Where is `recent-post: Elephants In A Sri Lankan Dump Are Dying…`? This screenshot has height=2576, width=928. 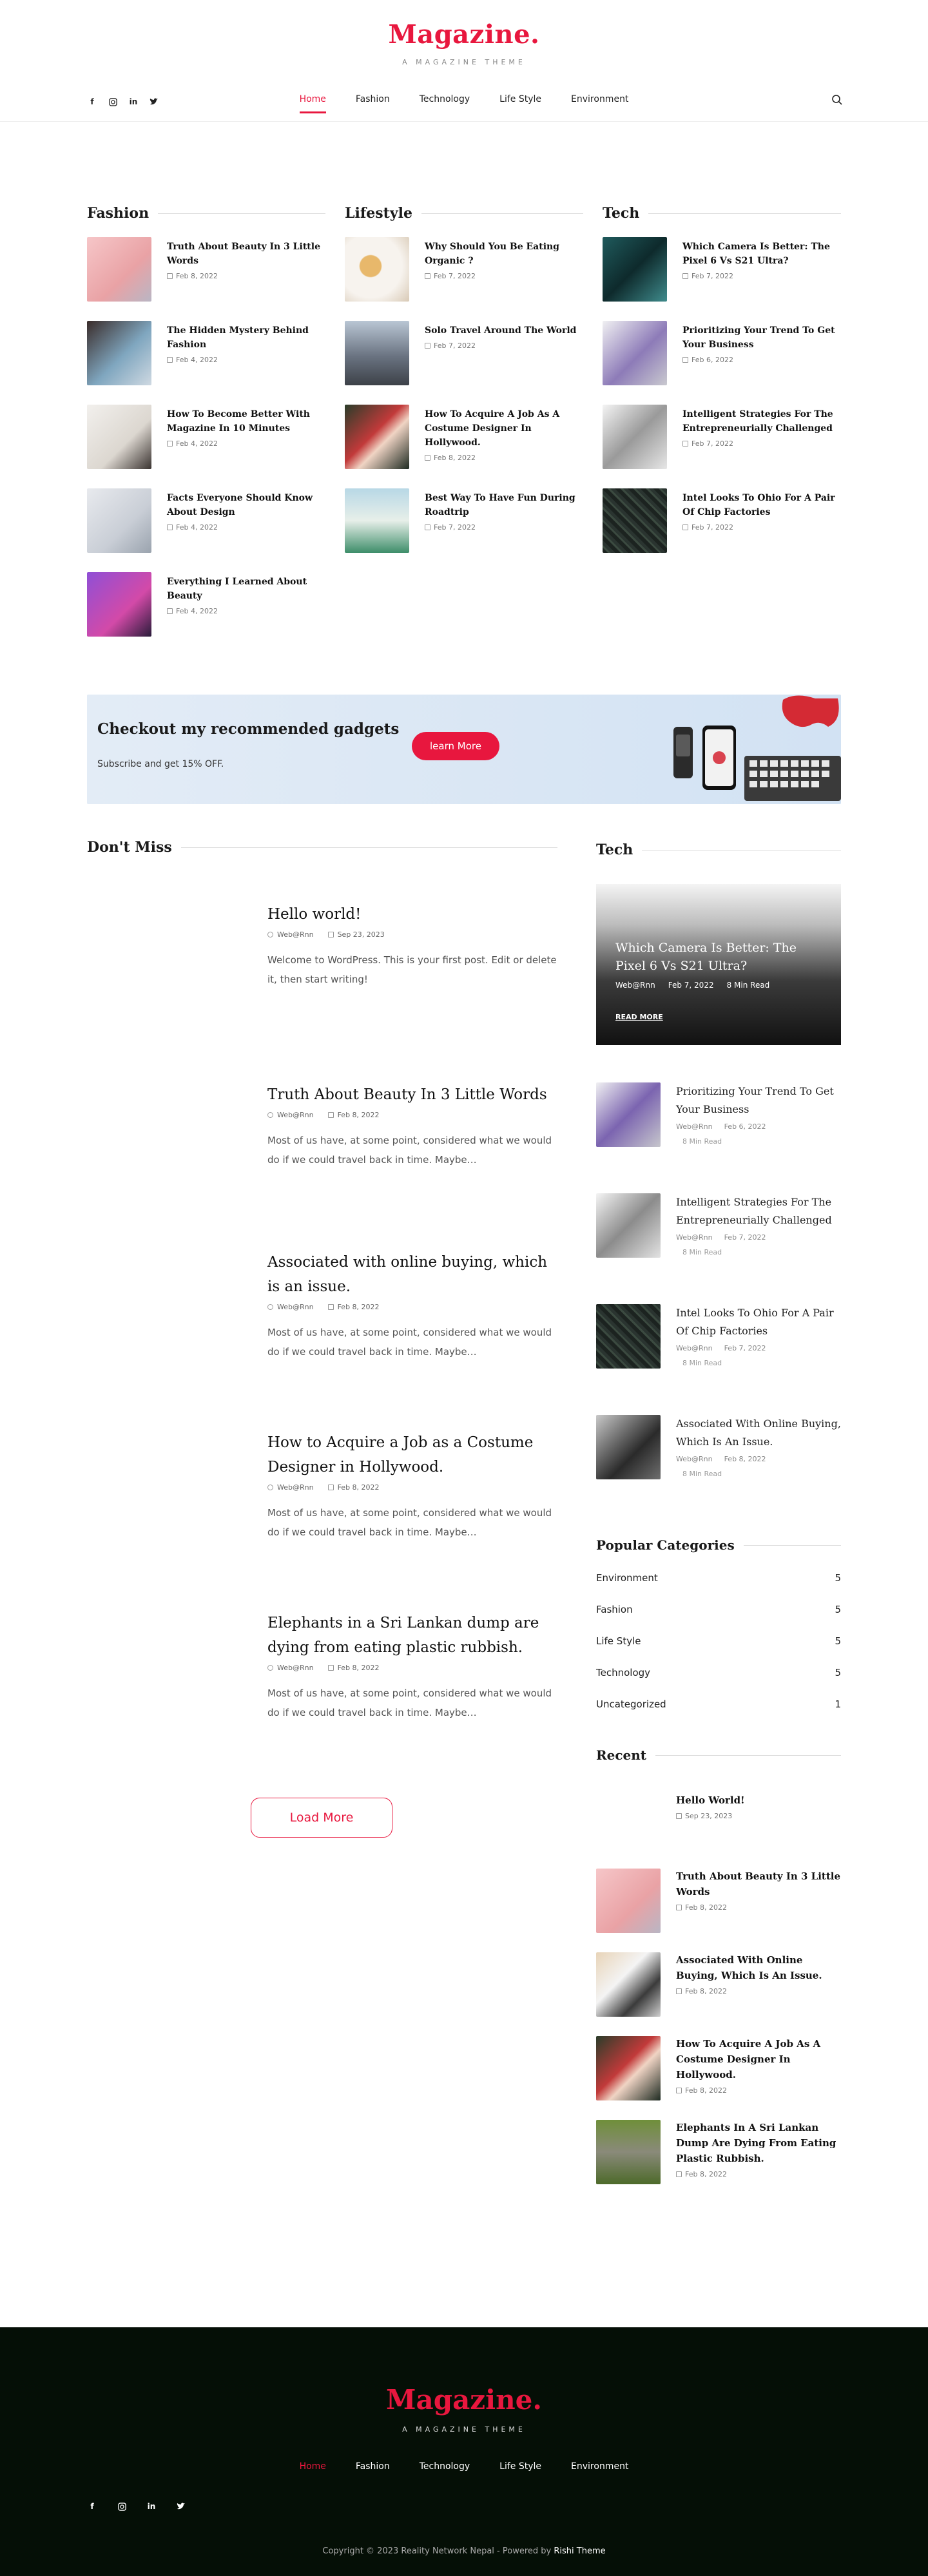
recent-post: Elephants In A Sri Lankan Dump Are Dying… is located at coordinates (719, 2152).